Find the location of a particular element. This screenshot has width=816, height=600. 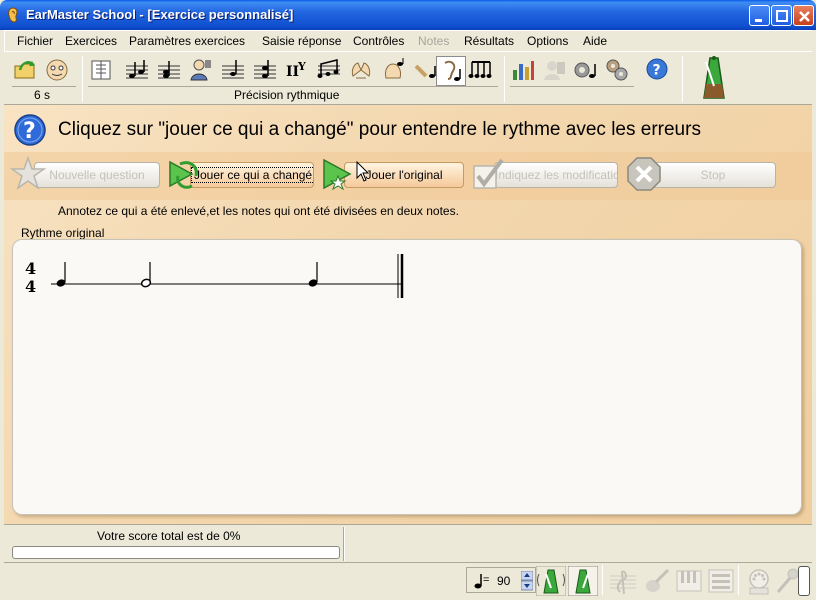

menu-controles: Contrôles is located at coordinates (378, 41).